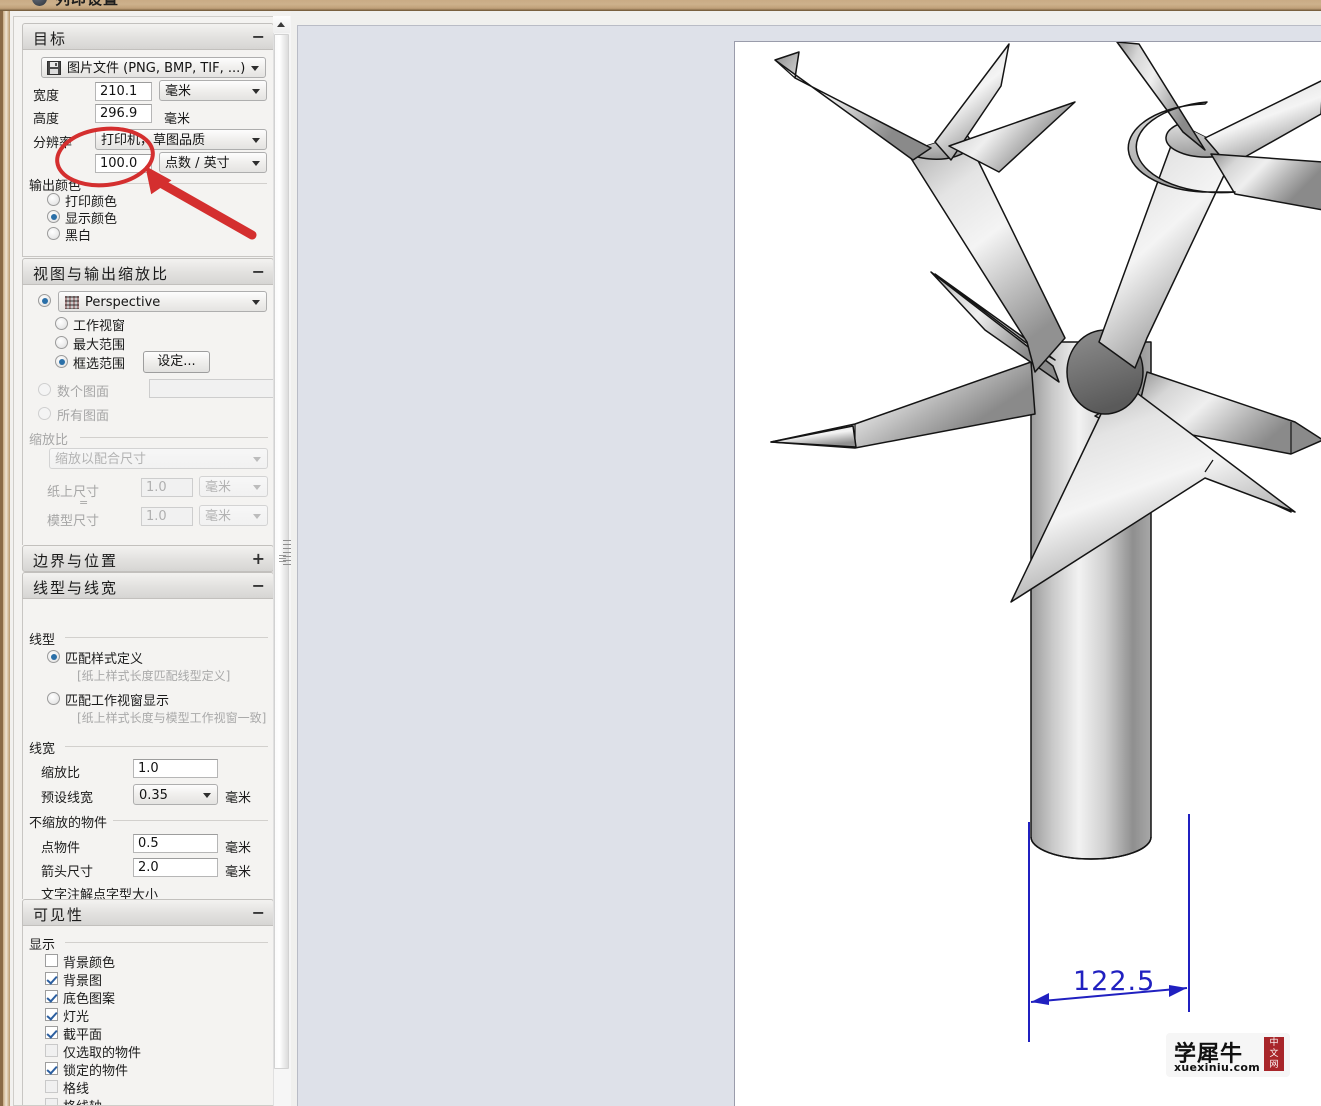  What do you see at coordinates (61, 361) in the screenshot?
I see `radio-window-extent` at bounding box center [61, 361].